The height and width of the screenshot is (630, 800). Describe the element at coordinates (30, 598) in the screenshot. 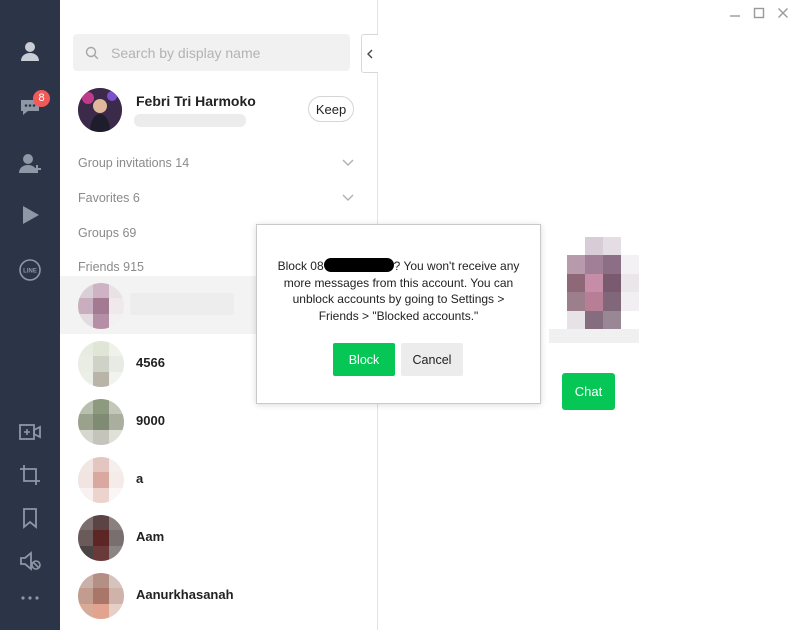

I see `more-icon` at that location.